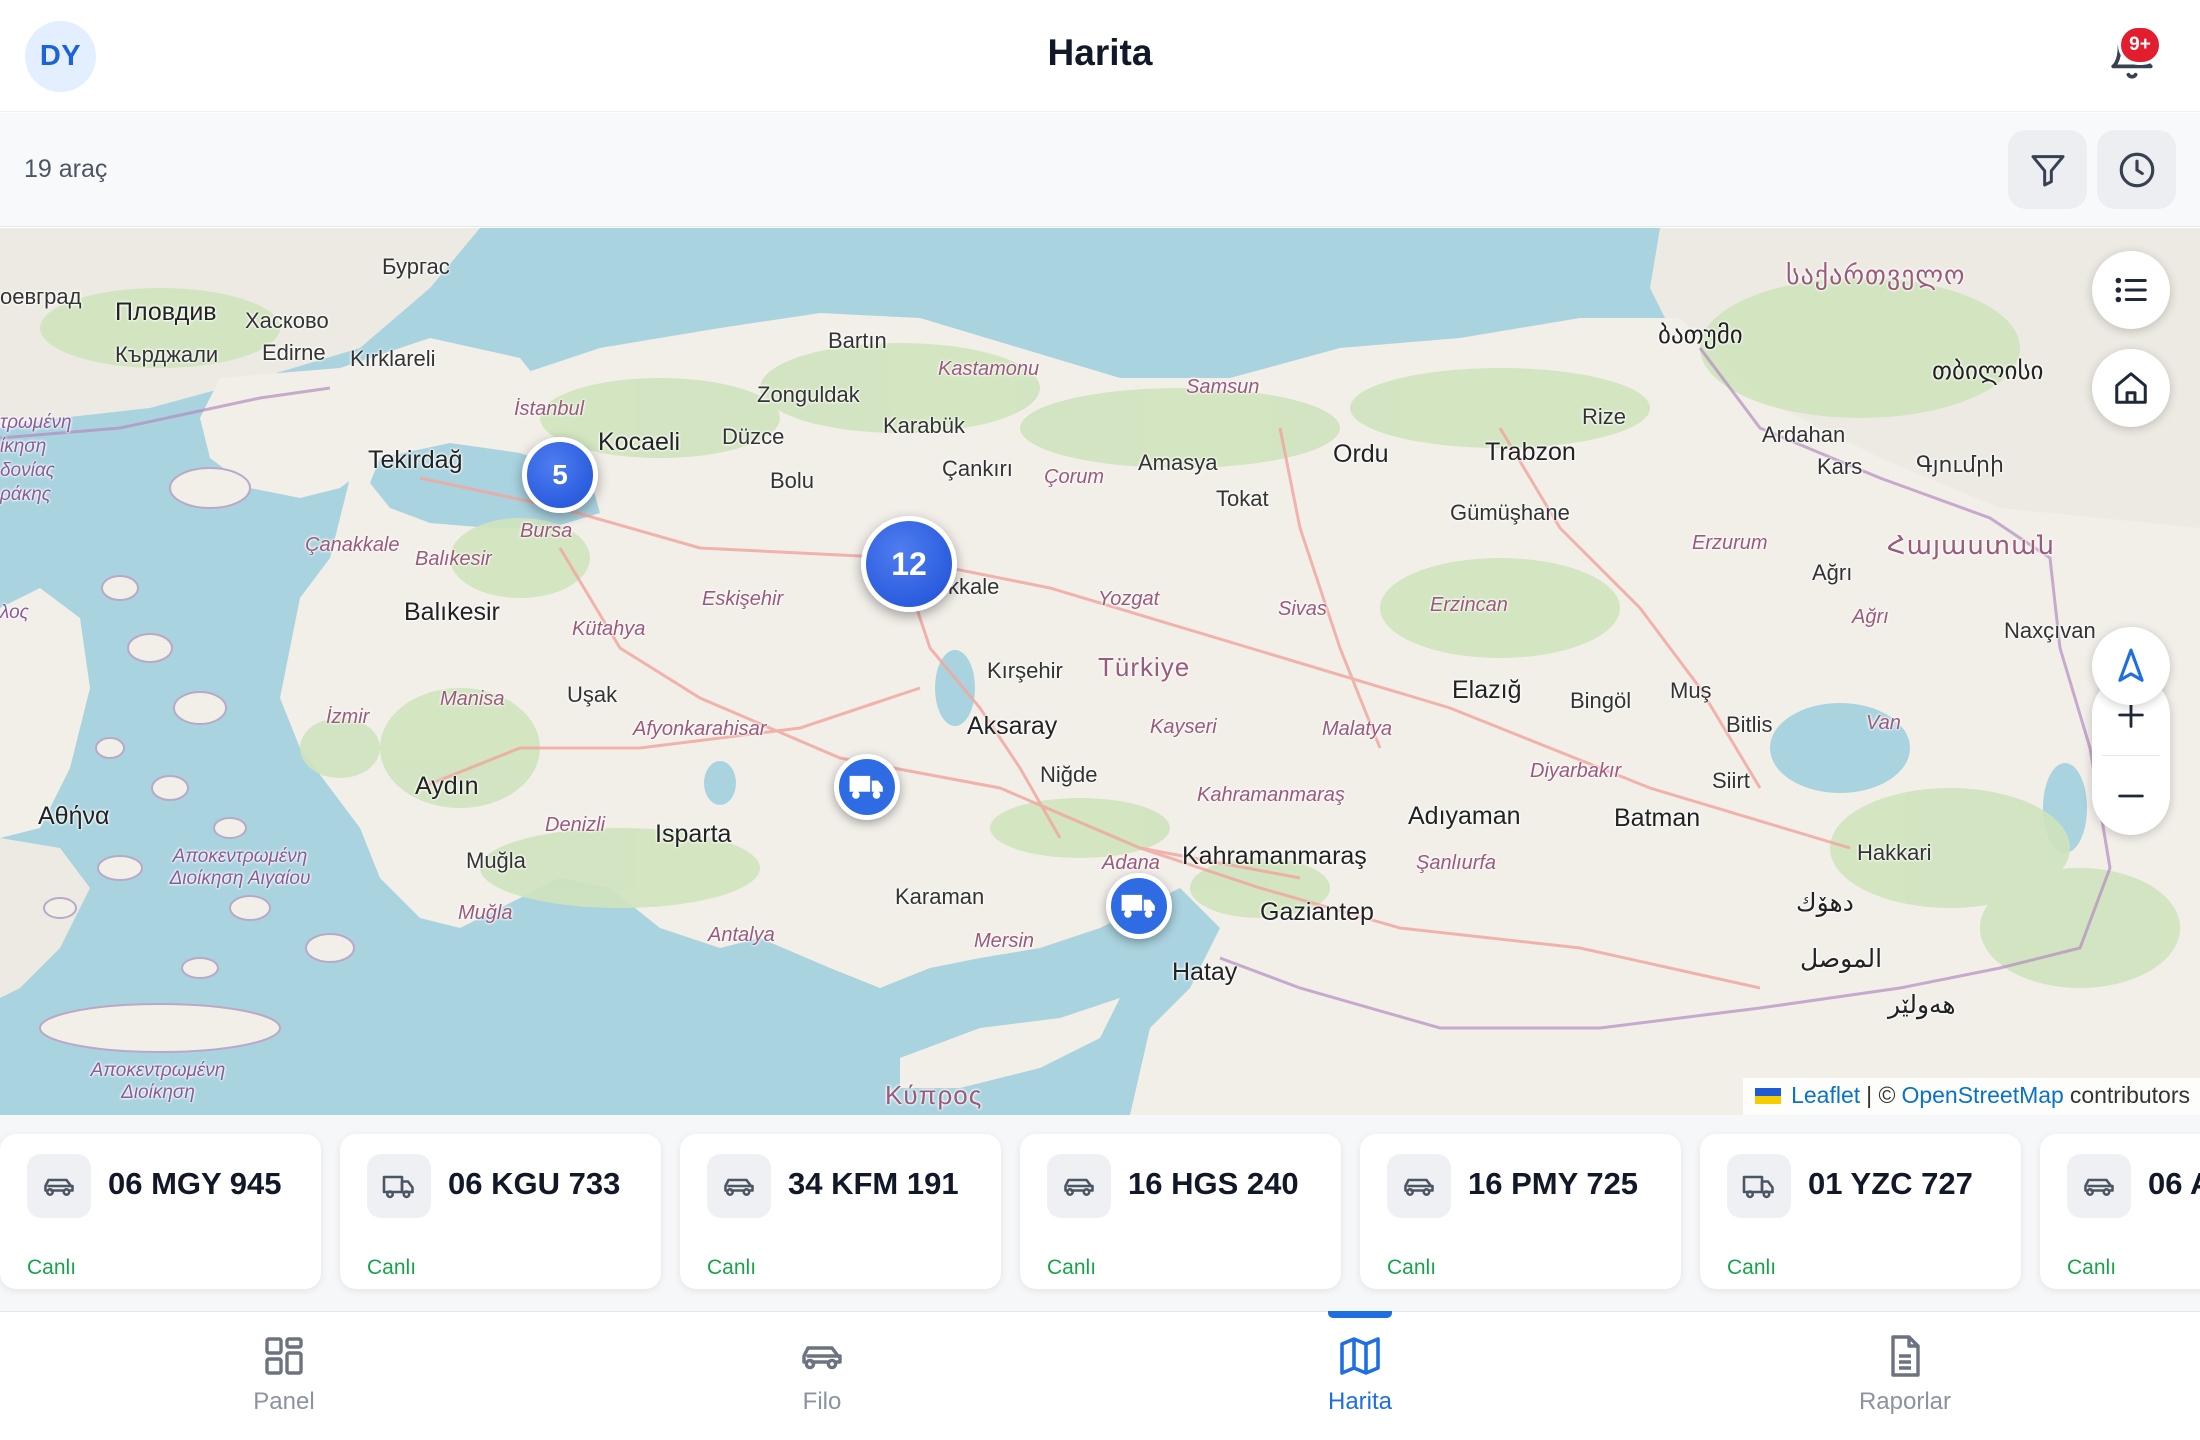  I want to click on map-label: Bingöl, so click(1601, 700).